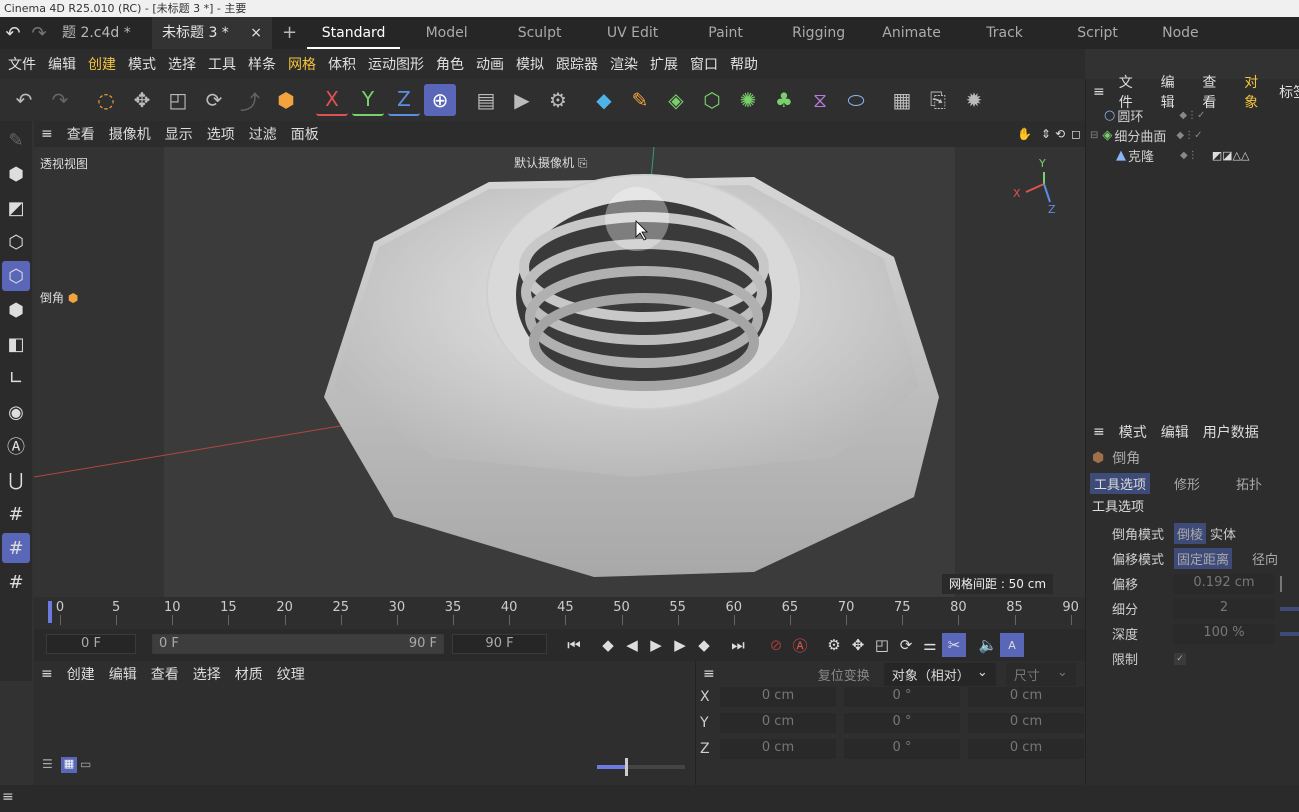 The image size is (1299, 812). Describe the element at coordinates (1097, 33) in the screenshot. I see `layout-script: Script` at that location.